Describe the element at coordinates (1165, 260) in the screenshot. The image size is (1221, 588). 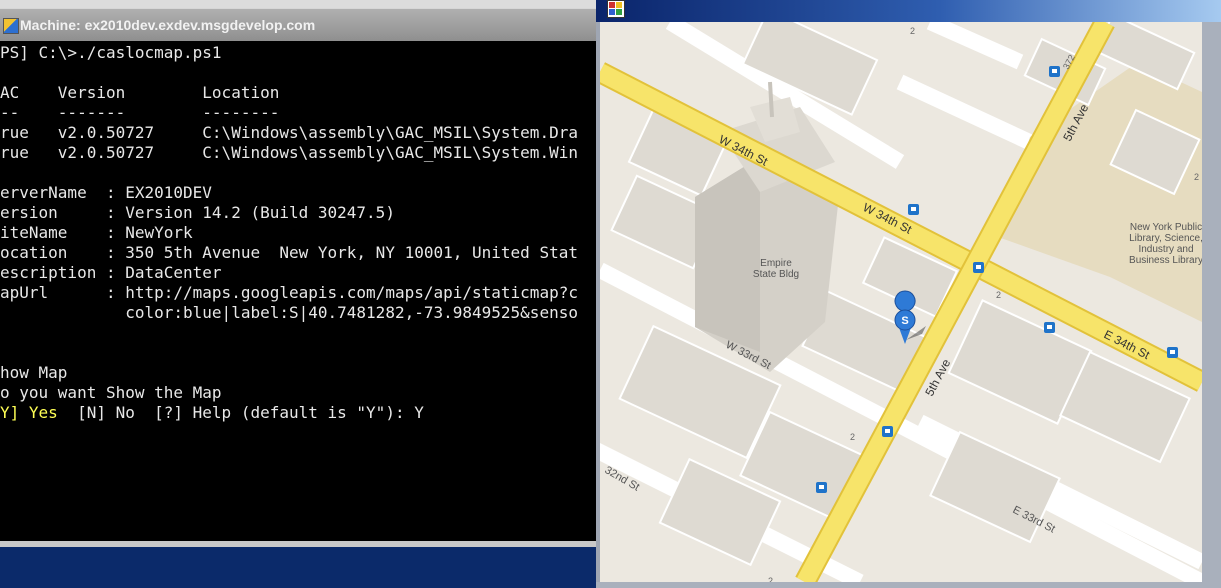
I see `place-label-library-4: Business Library` at that location.